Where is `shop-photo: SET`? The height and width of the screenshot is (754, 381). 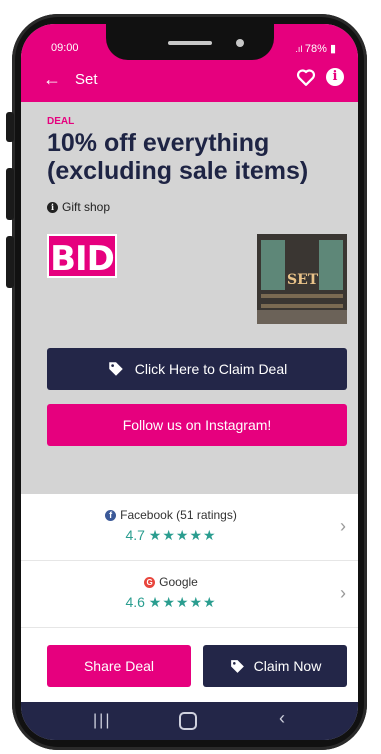 shop-photo: SET is located at coordinates (302, 279).